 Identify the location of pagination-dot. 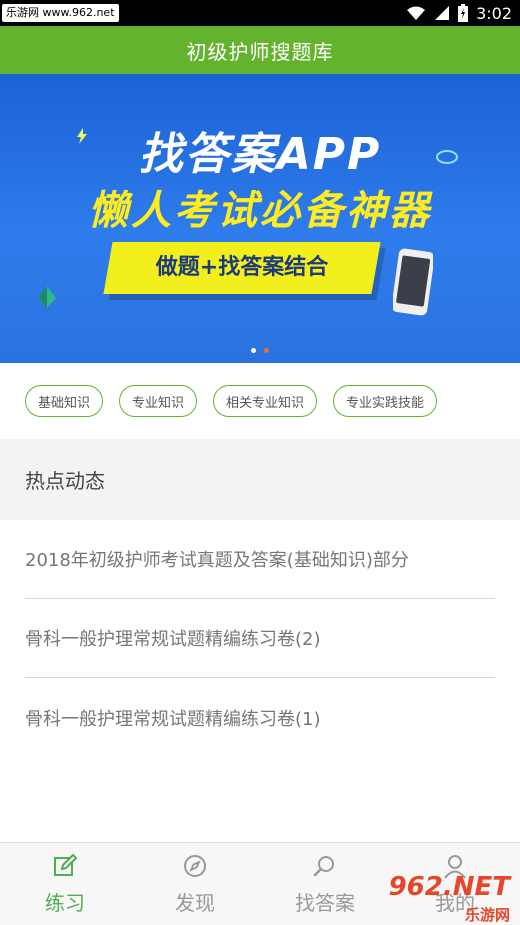
(253, 350).